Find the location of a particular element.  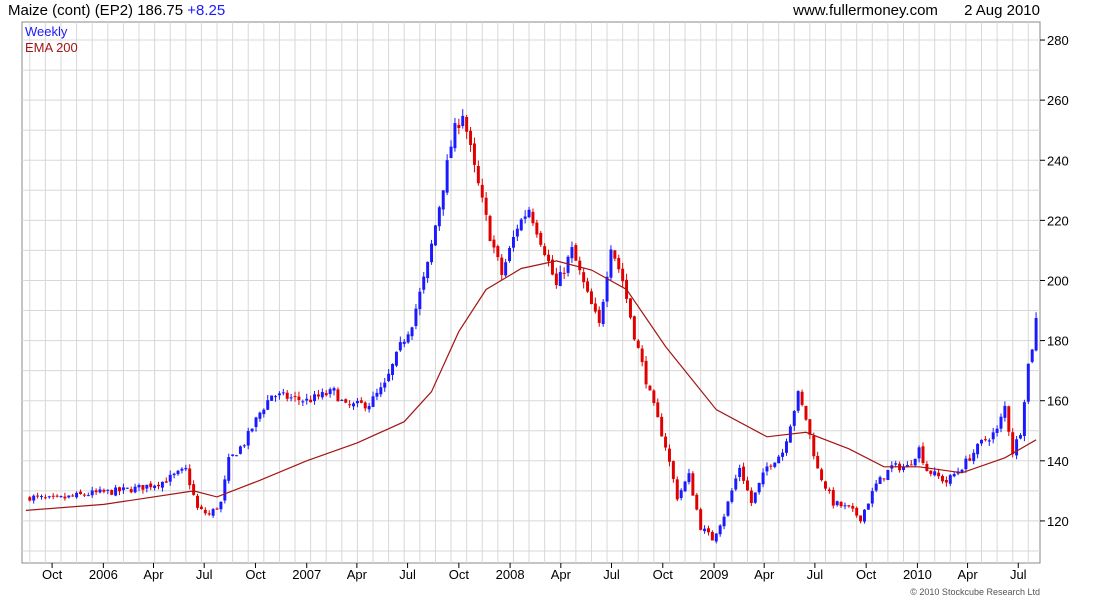

y-axis-ticks: 120 140 160 180 200 220 240 260 280 is located at coordinates (1054, 281).